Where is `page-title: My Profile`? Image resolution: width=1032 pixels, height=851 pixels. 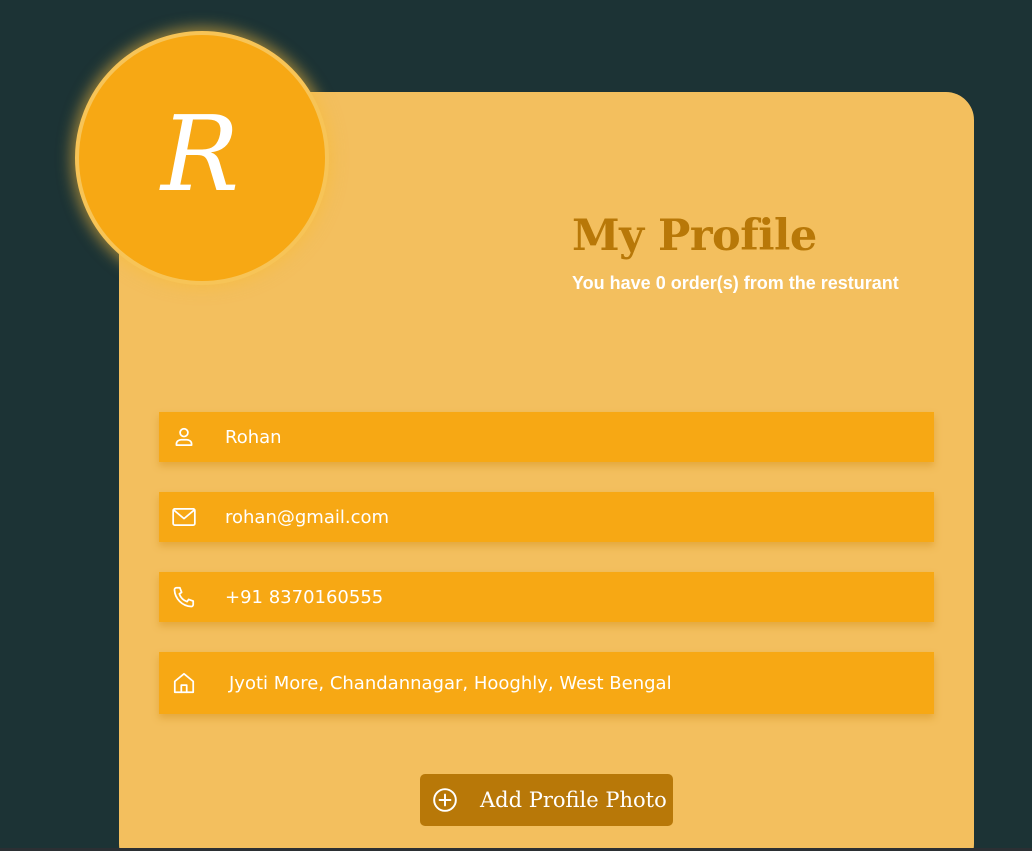
page-title: My Profile is located at coordinates (694, 236).